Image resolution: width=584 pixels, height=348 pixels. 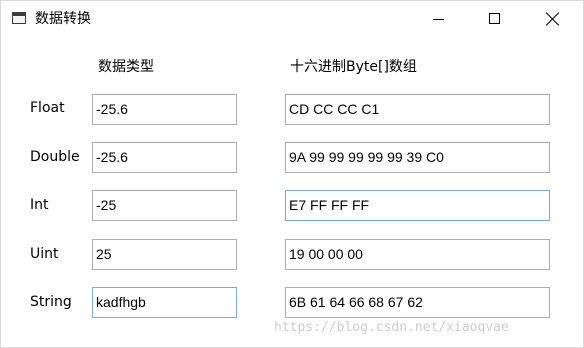 I want to click on float-label: Float, so click(x=47, y=108).